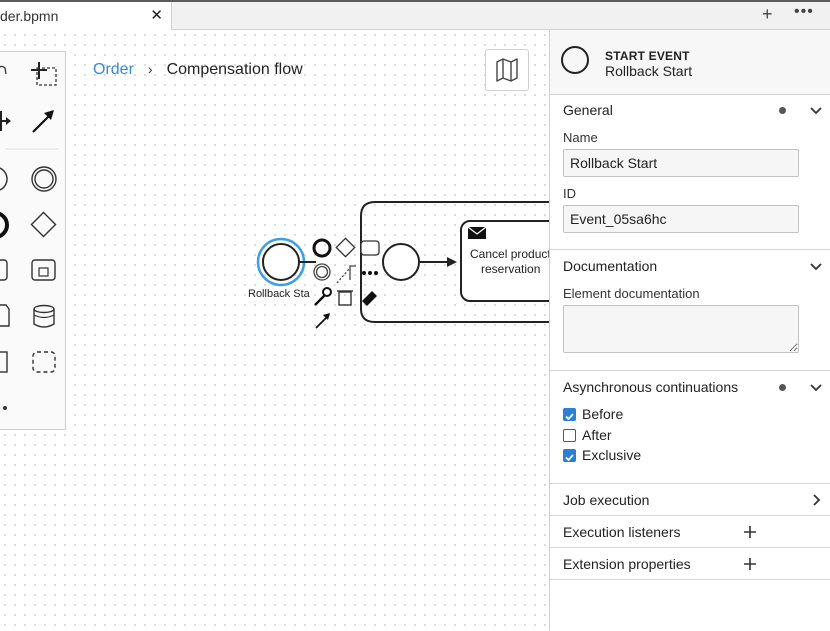  Describe the element at coordinates (234, 69) in the screenshot. I see `breadcrumb-current: Compensation flow` at that location.